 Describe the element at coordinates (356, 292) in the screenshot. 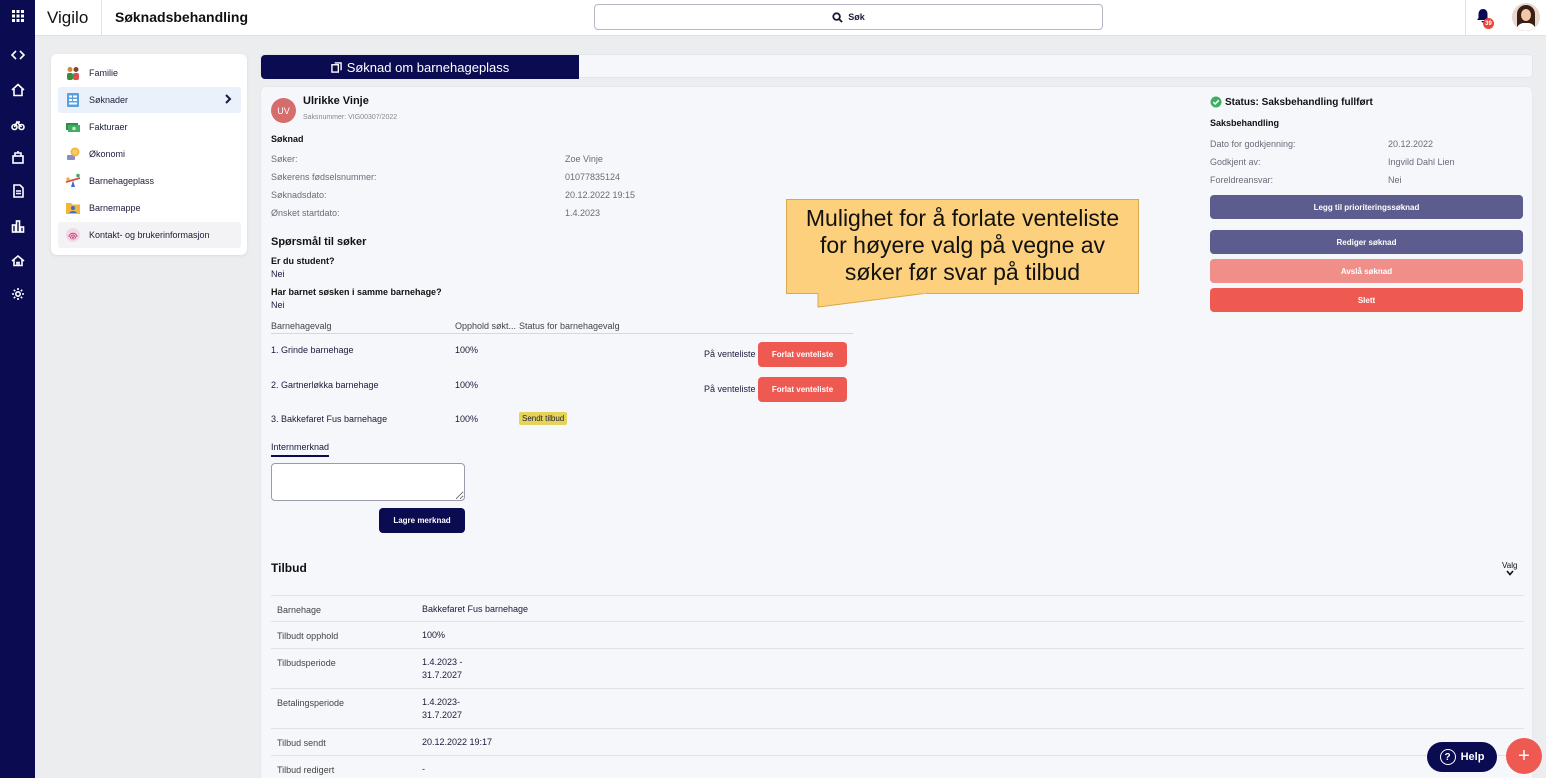

I see `question: Har barnet søsken i samme barnehage?` at that location.